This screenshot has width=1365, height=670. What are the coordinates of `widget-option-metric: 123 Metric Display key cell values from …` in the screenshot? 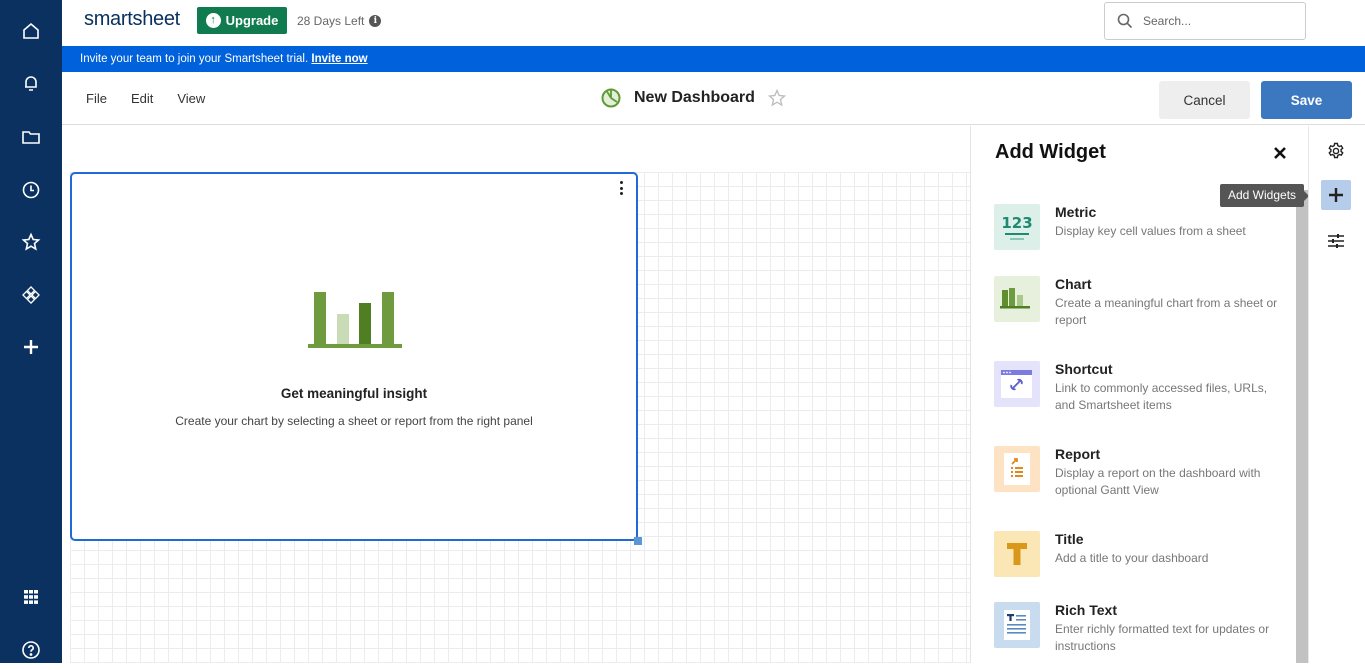 It's located at (1139, 234).